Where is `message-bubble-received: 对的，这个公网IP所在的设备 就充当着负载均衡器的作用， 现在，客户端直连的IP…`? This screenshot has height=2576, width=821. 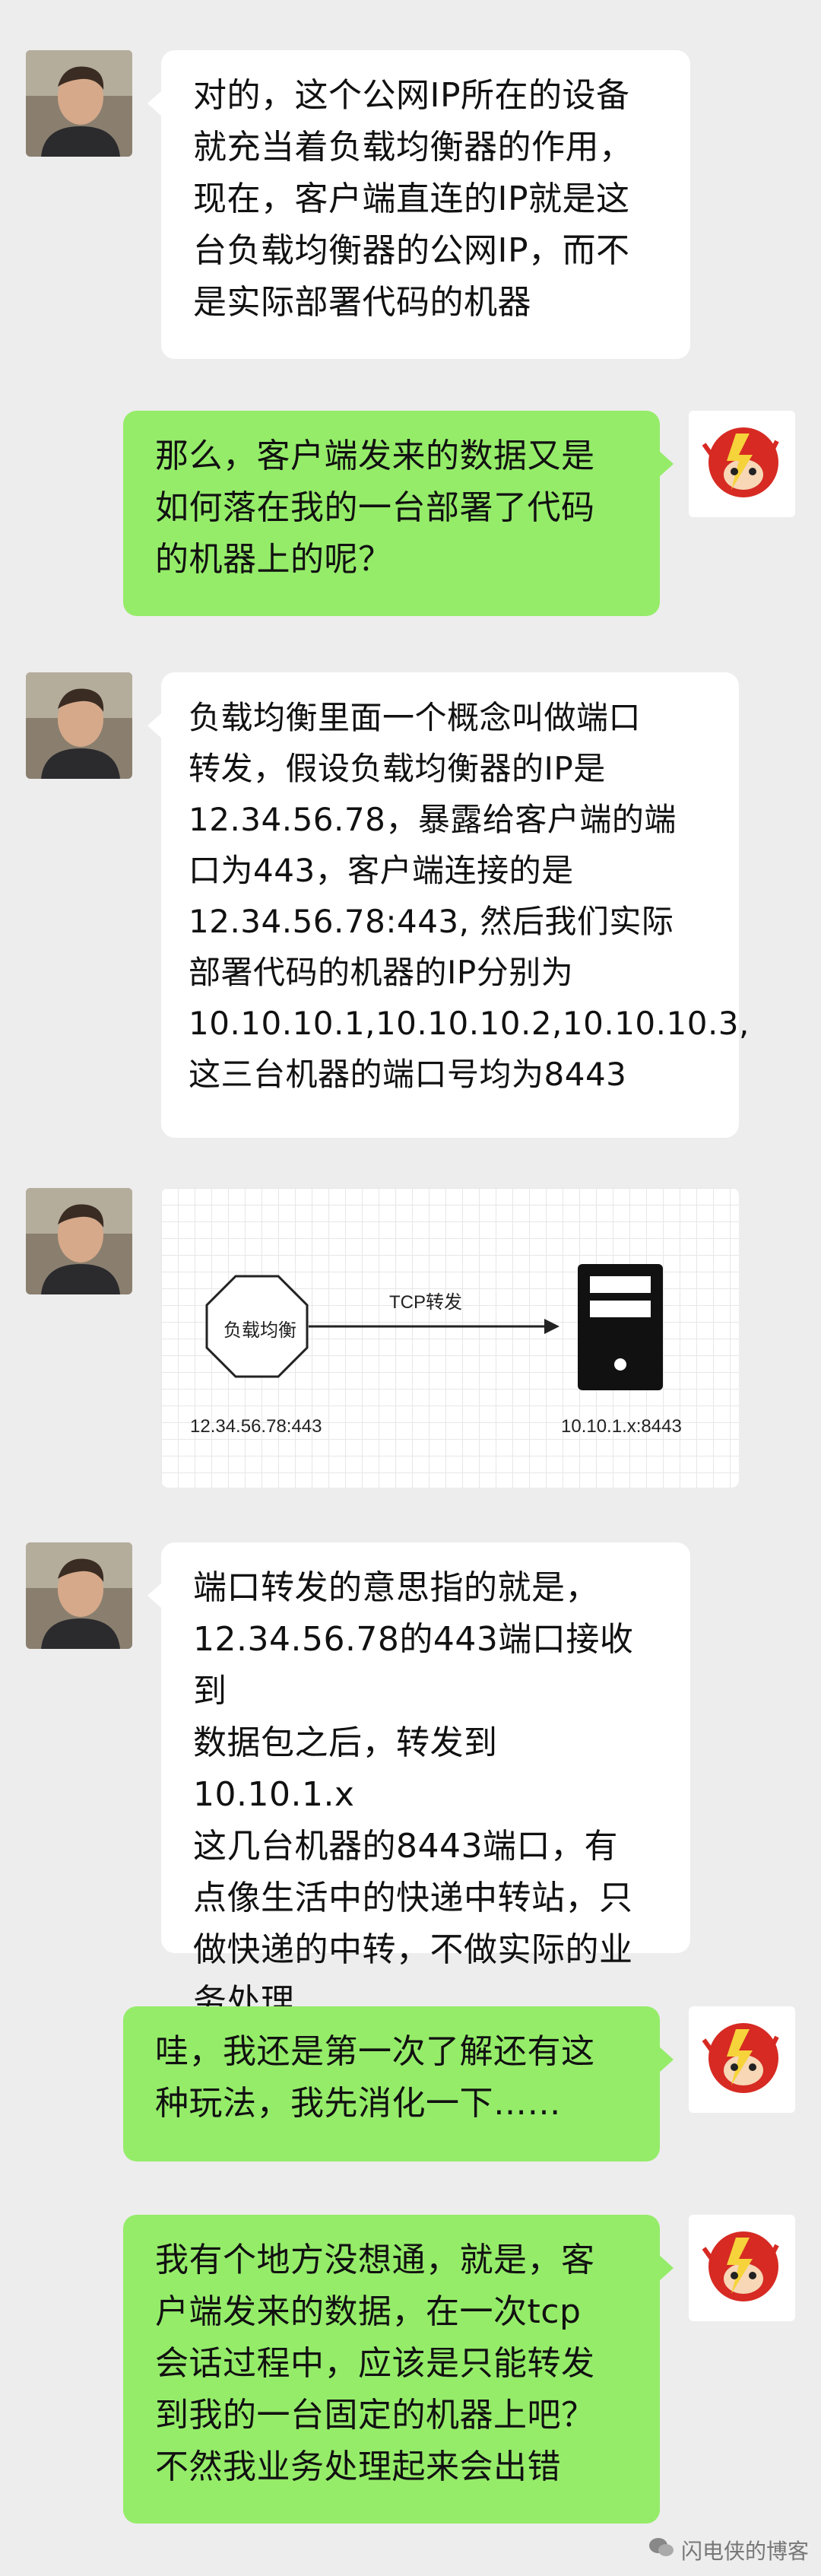
message-bubble-received: 对的，这个公网IP所在的设备 就充当着负载均衡器的作用， 现在，客户端直连的IP… is located at coordinates (418, 204).